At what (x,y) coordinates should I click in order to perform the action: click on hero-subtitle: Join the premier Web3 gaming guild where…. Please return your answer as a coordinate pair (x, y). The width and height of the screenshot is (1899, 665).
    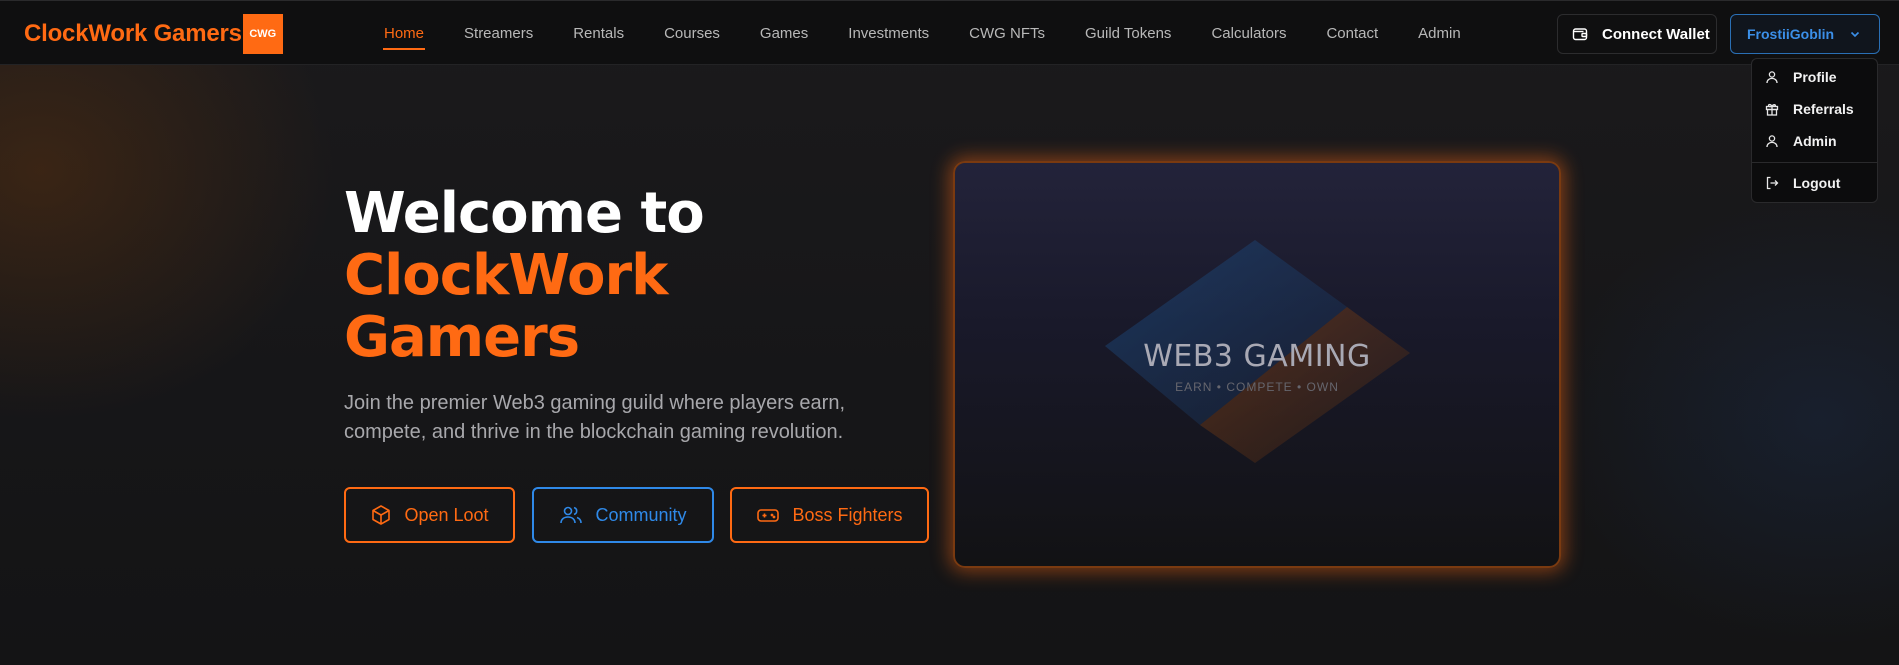
    Looking at the image, I should click on (624, 418).